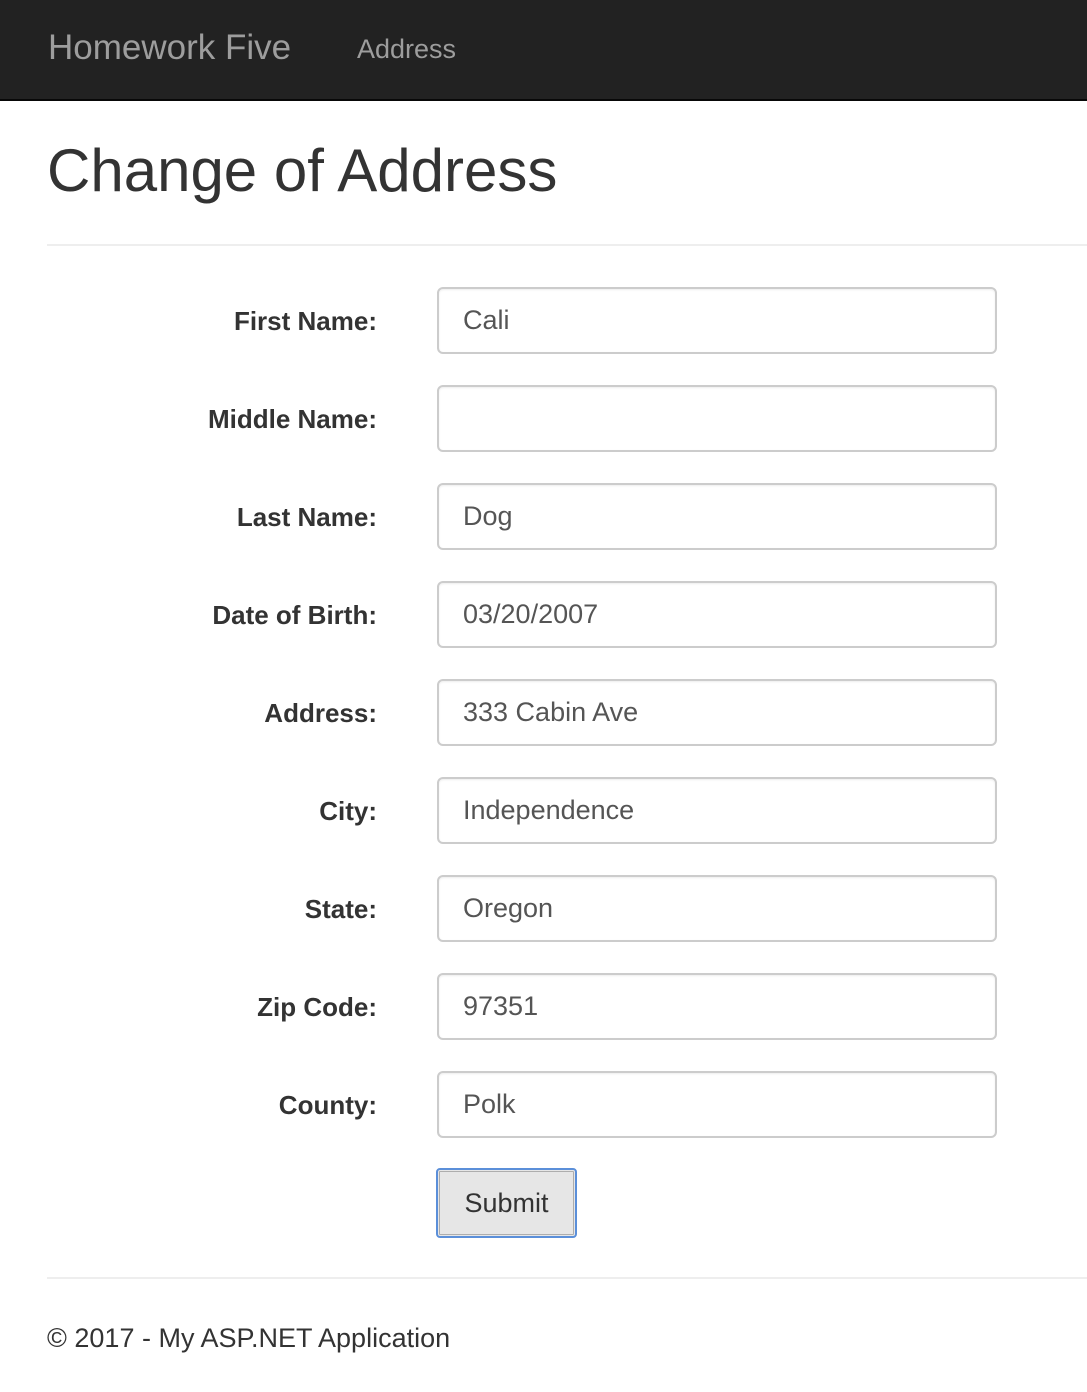 The width and height of the screenshot is (1087, 1392). What do you see at coordinates (348, 811) in the screenshot?
I see `city-label: City:` at bounding box center [348, 811].